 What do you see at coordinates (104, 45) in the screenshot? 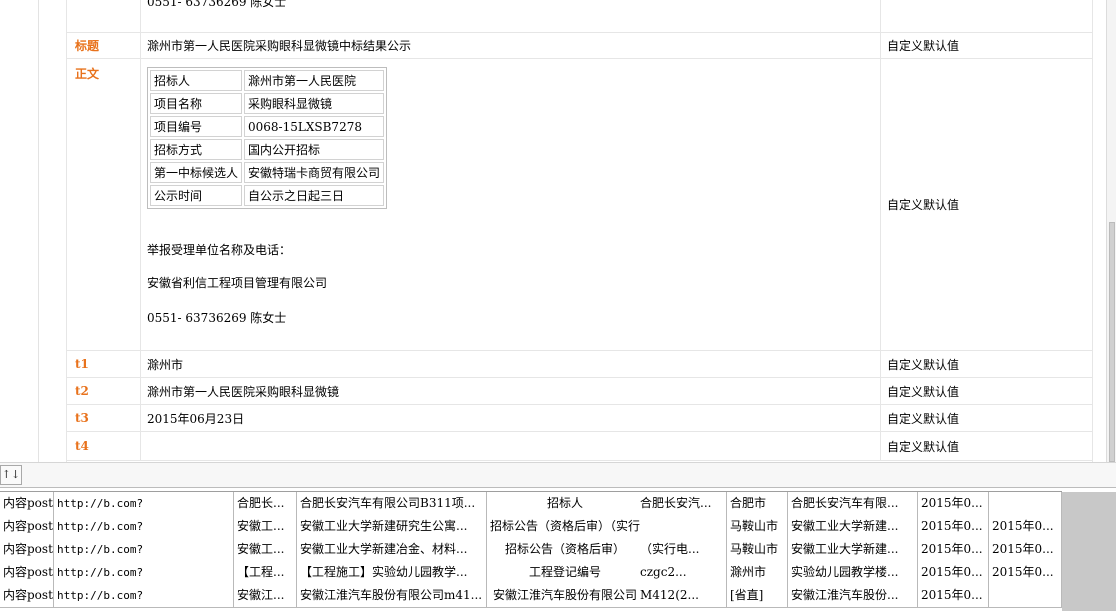
I see `field-label-title: 标题` at bounding box center [104, 45].